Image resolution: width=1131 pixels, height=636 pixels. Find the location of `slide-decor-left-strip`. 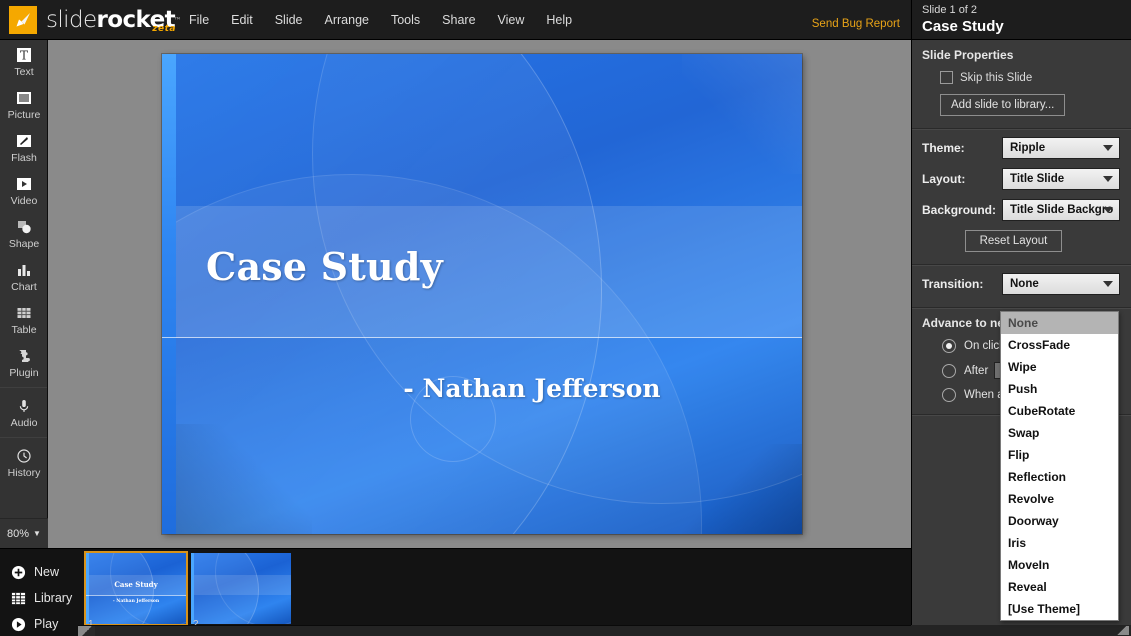

slide-decor-left-strip is located at coordinates (169, 294).